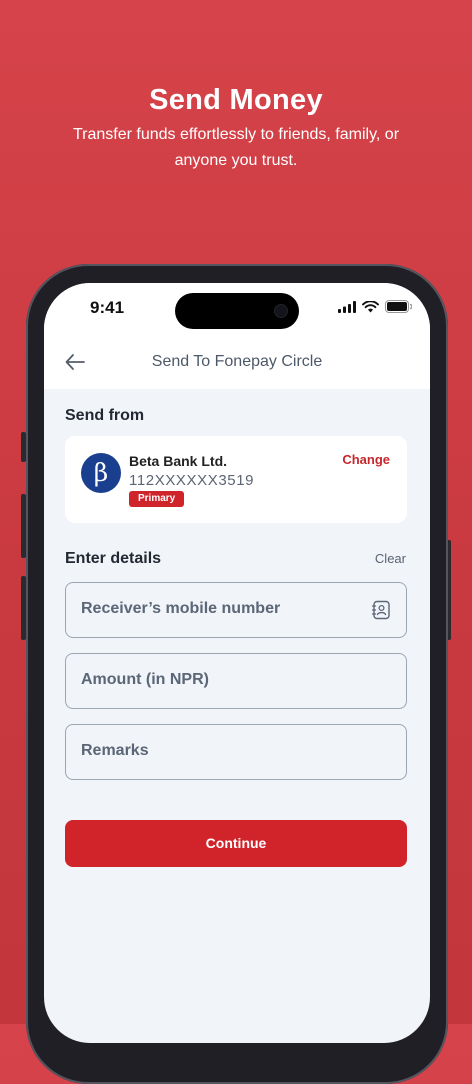  I want to click on dynamic-island, so click(237, 311).